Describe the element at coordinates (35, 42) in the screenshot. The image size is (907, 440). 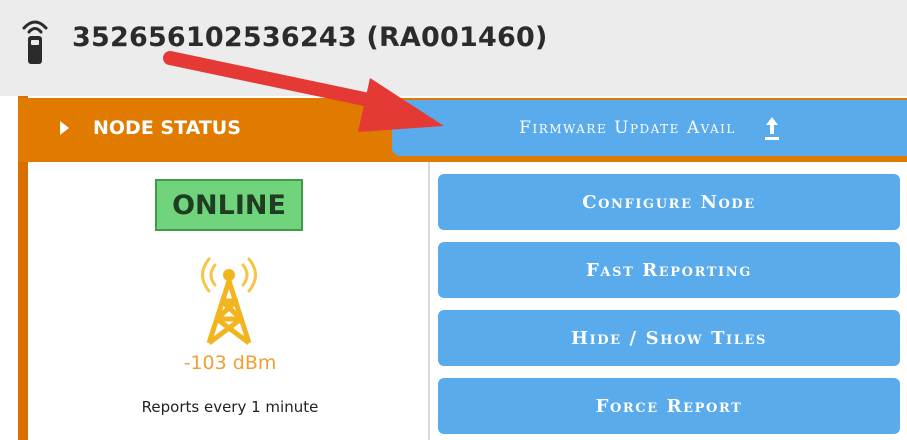
I see `remote-device-icon` at that location.